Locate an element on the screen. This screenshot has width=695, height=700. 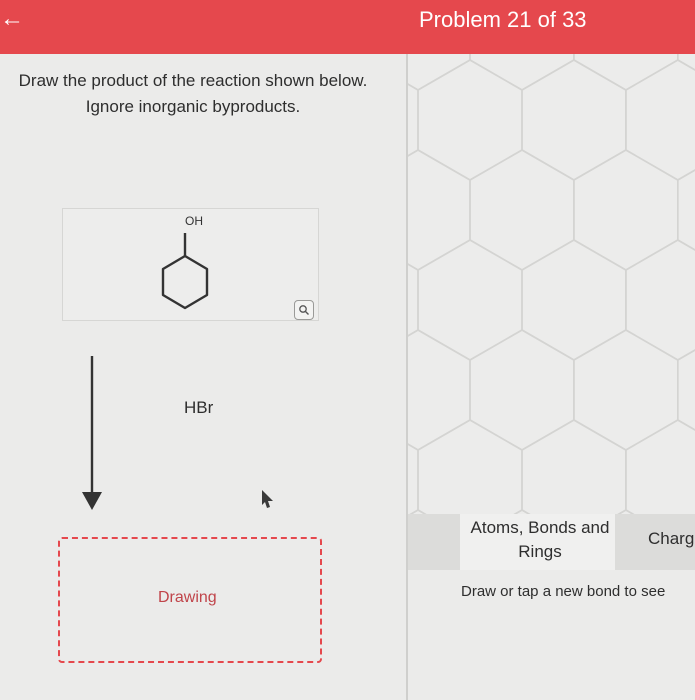
reaction-arrow is located at coordinates (92, 433).